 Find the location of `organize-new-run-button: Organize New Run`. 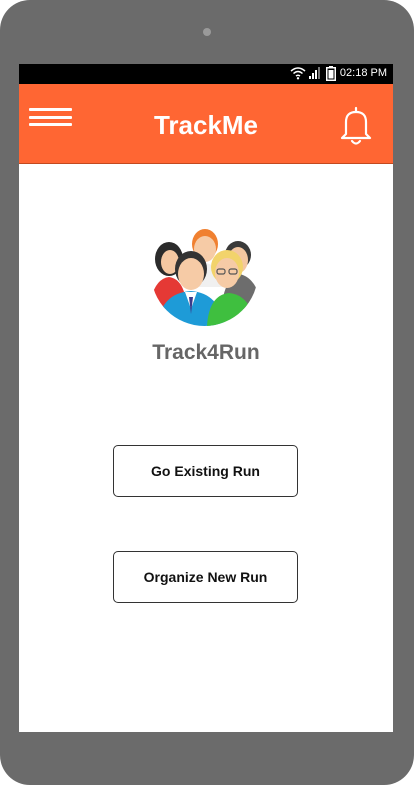

organize-new-run-button: Organize New Run is located at coordinates (205, 577).